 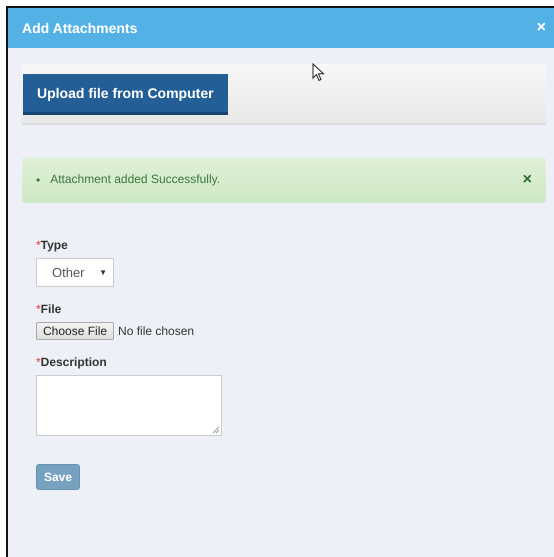 What do you see at coordinates (75, 331) in the screenshot?
I see `choose-file-button: Choose File` at bounding box center [75, 331].